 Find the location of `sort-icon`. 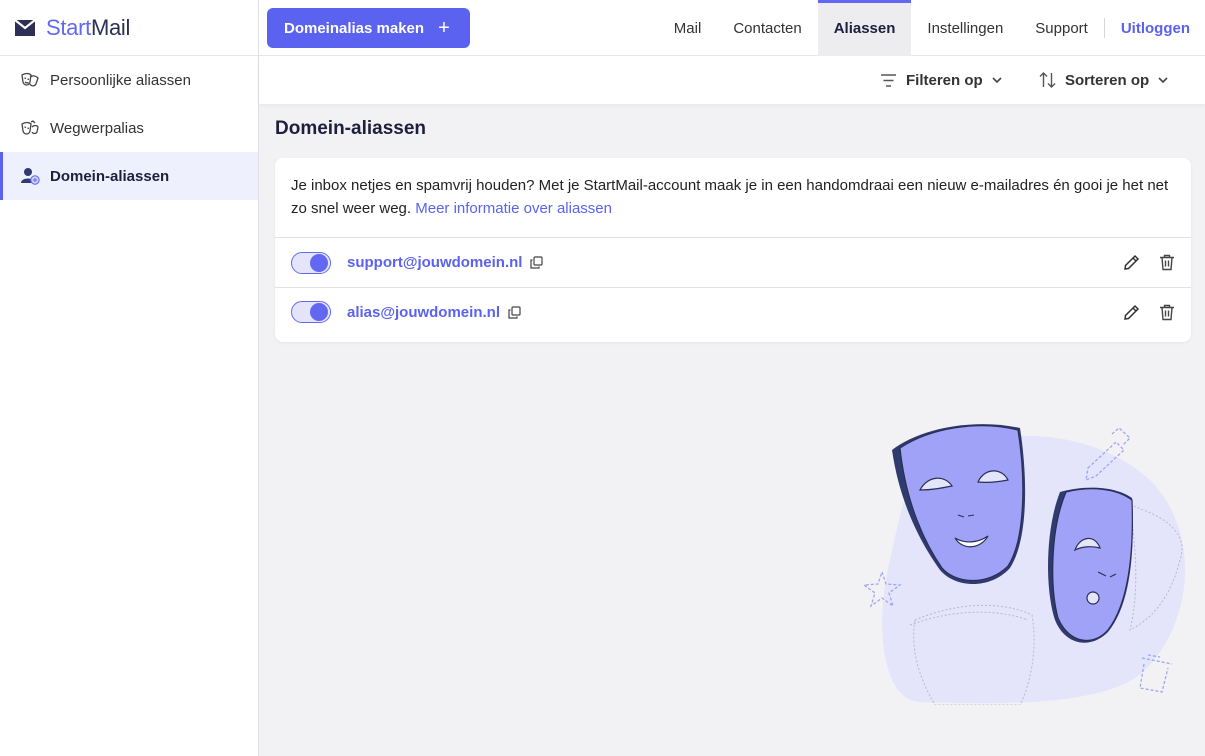

sort-icon is located at coordinates (1047, 80).